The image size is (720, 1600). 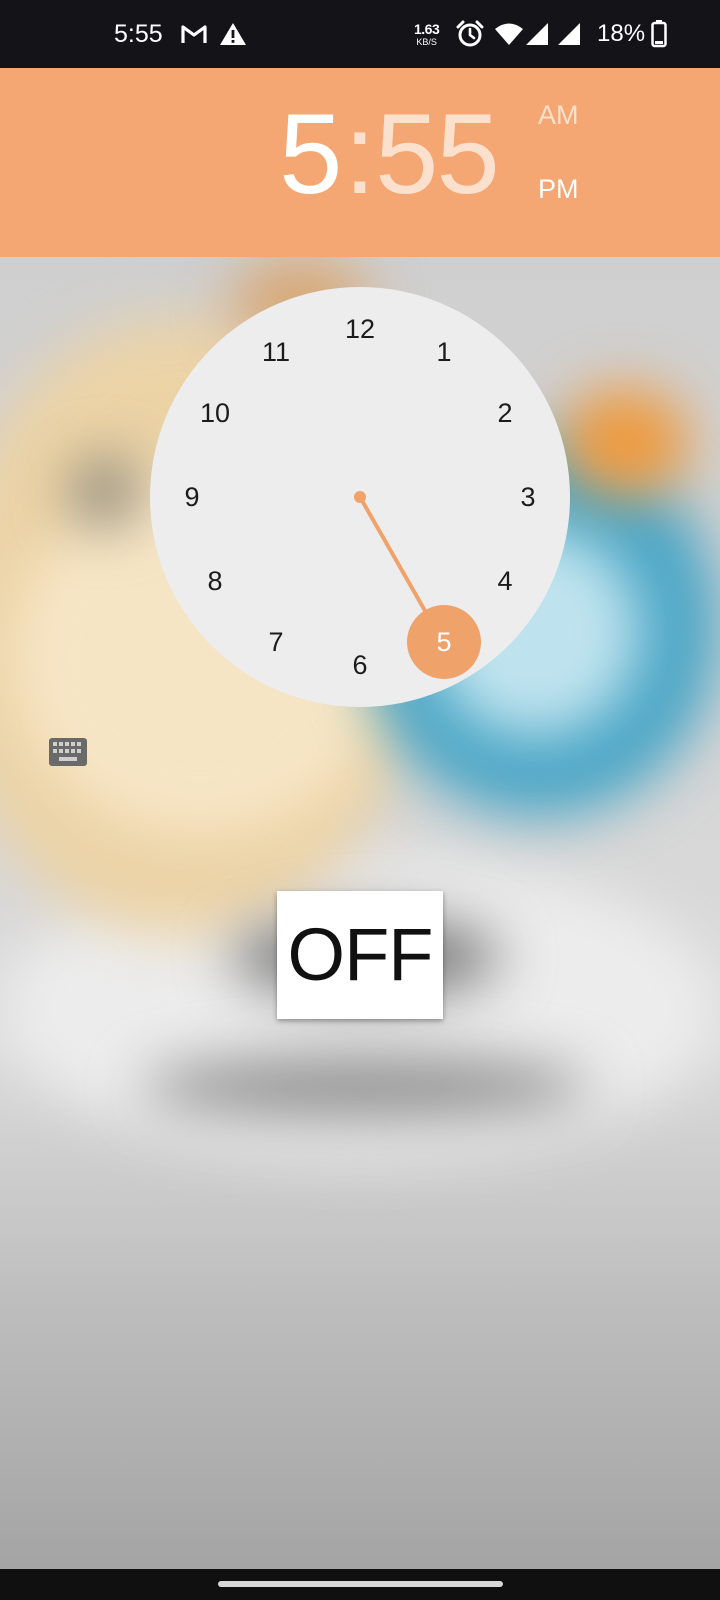 What do you see at coordinates (426, 41) in the screenshot?
I see `network-speed-unit: KB/S` at bounding box center [426, 41].